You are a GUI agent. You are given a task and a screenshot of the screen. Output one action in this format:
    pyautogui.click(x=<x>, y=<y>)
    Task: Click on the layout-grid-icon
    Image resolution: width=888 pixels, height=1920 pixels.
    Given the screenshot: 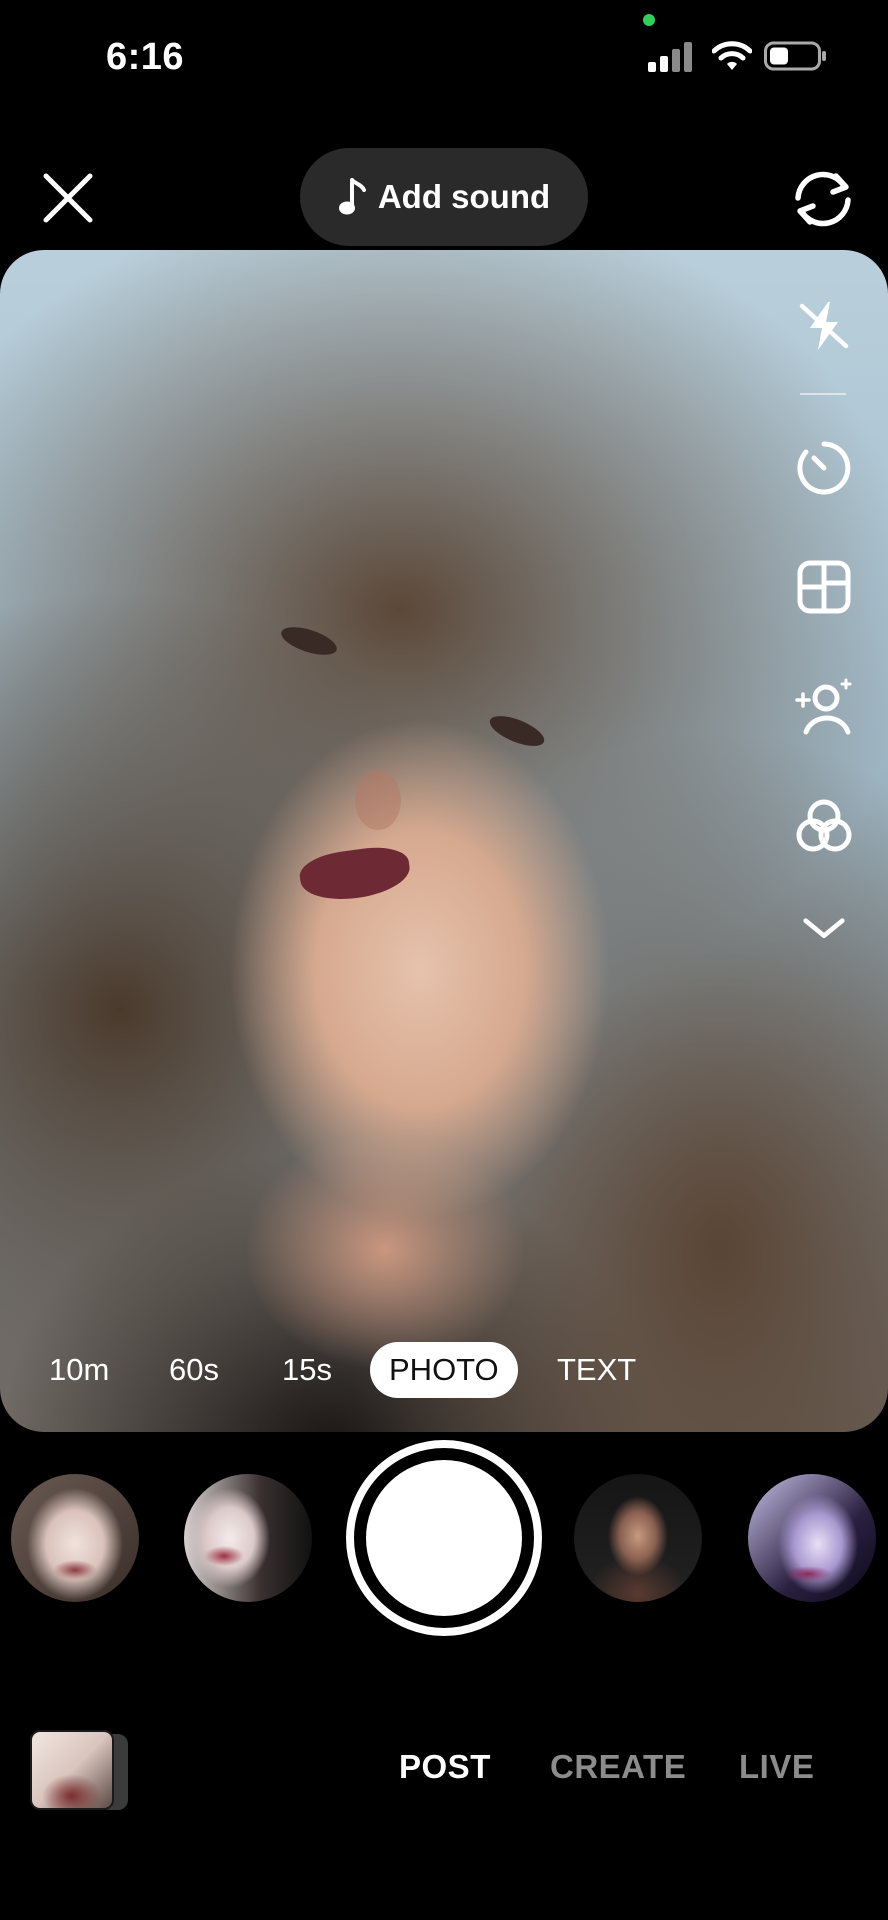 What is the action you would take?
    pyautogui.click(x=824, y=587)
    